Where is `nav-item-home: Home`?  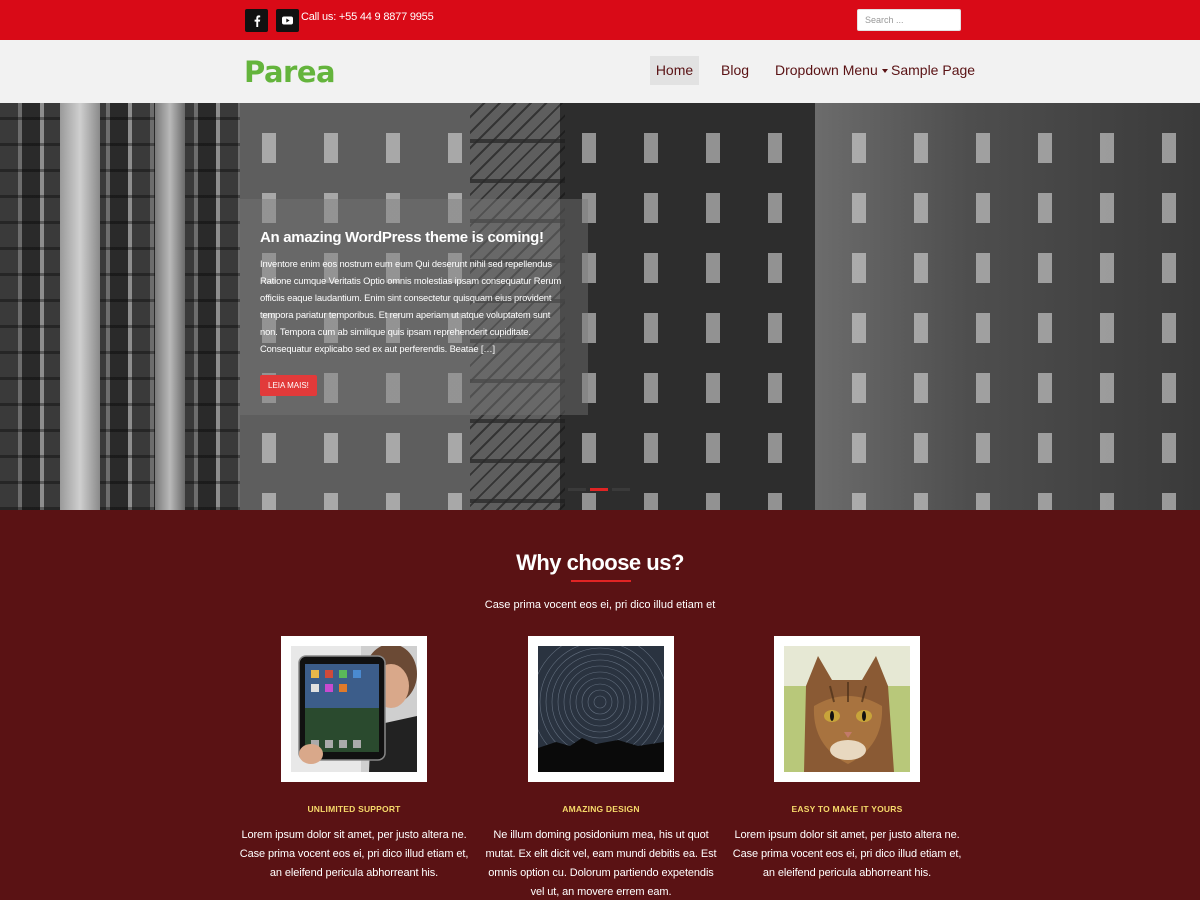
nav-item-home: Home is located at coordinates (674, 70).